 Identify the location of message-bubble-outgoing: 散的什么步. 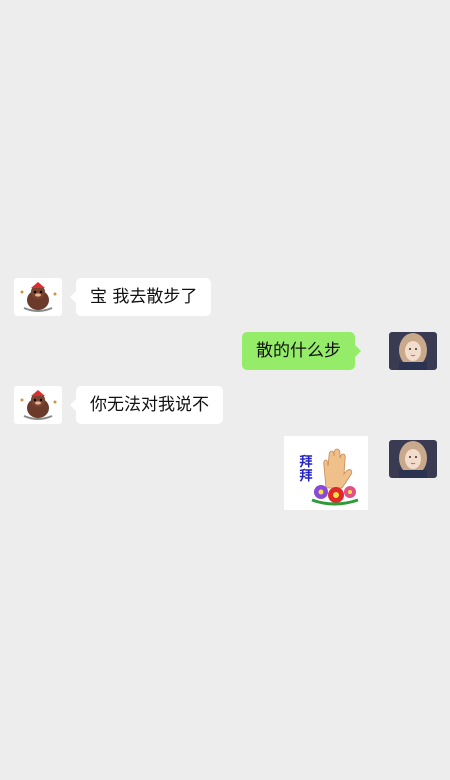
(301, 351).